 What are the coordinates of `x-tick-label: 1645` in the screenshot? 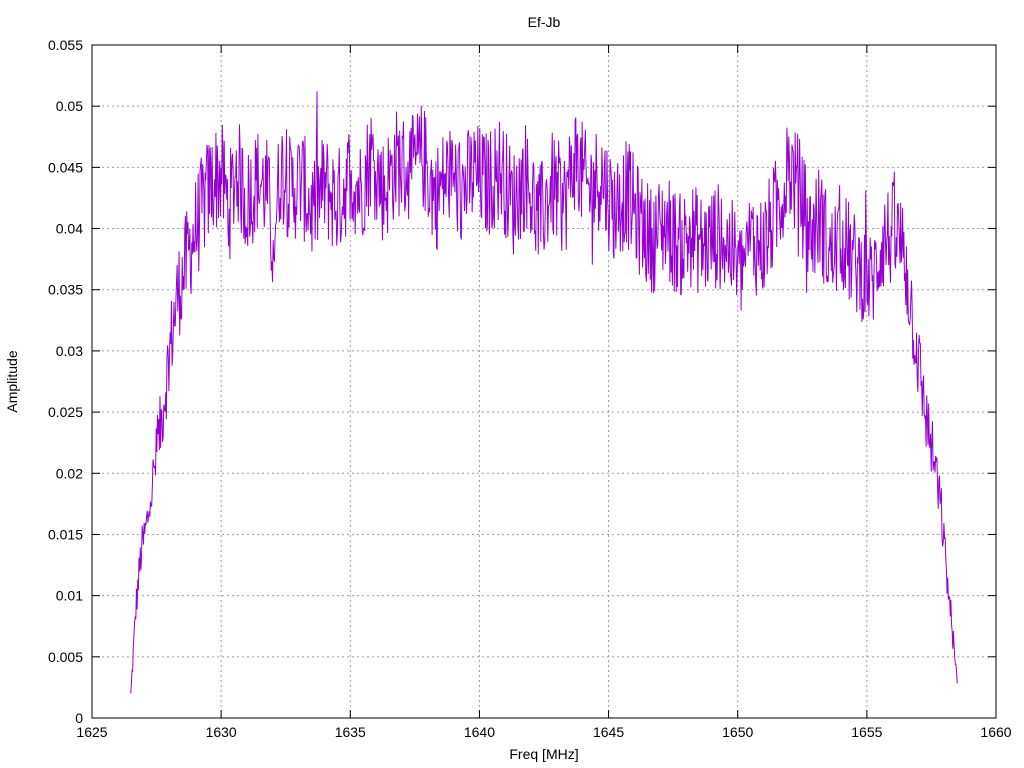 It's located at (608, 732).